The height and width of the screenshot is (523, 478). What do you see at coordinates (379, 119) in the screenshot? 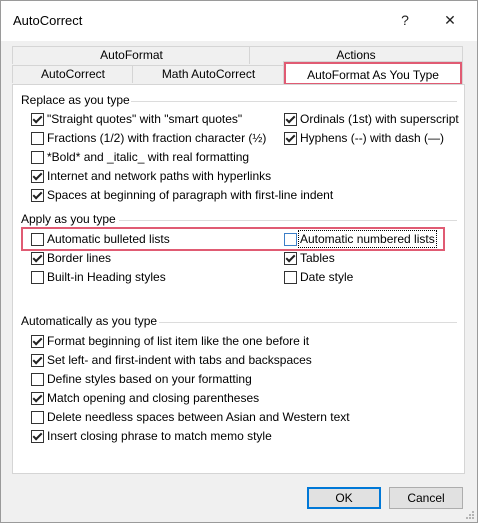
I see `option-label: Ordinals (1st) with superscript` at bounding box center [379, 119].